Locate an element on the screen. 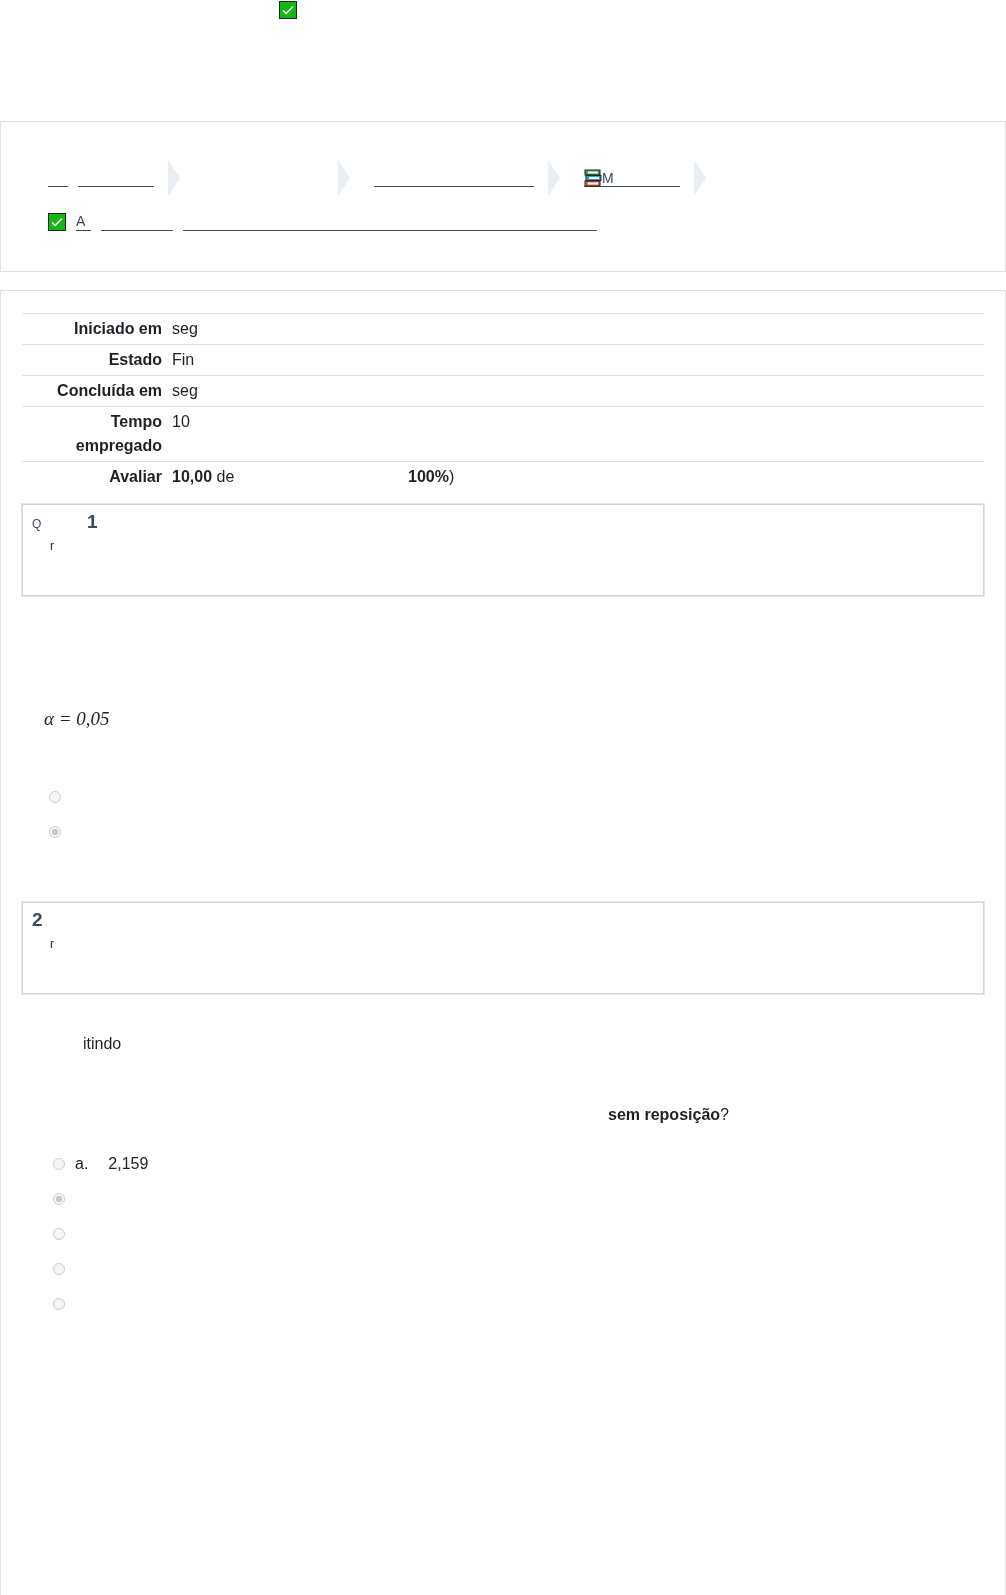 This screenshot has height=1595, width=1006. math-formula: α = 0,05 is located at coordinates (77, 719).